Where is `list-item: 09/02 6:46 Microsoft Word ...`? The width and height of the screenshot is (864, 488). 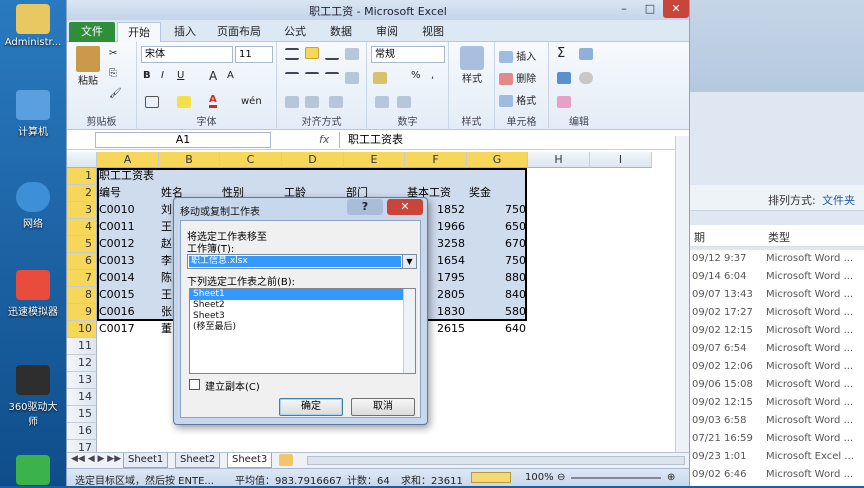
list-item: 09/02 6:46 Microsoft Word ... is located at coordinates (776, 475).